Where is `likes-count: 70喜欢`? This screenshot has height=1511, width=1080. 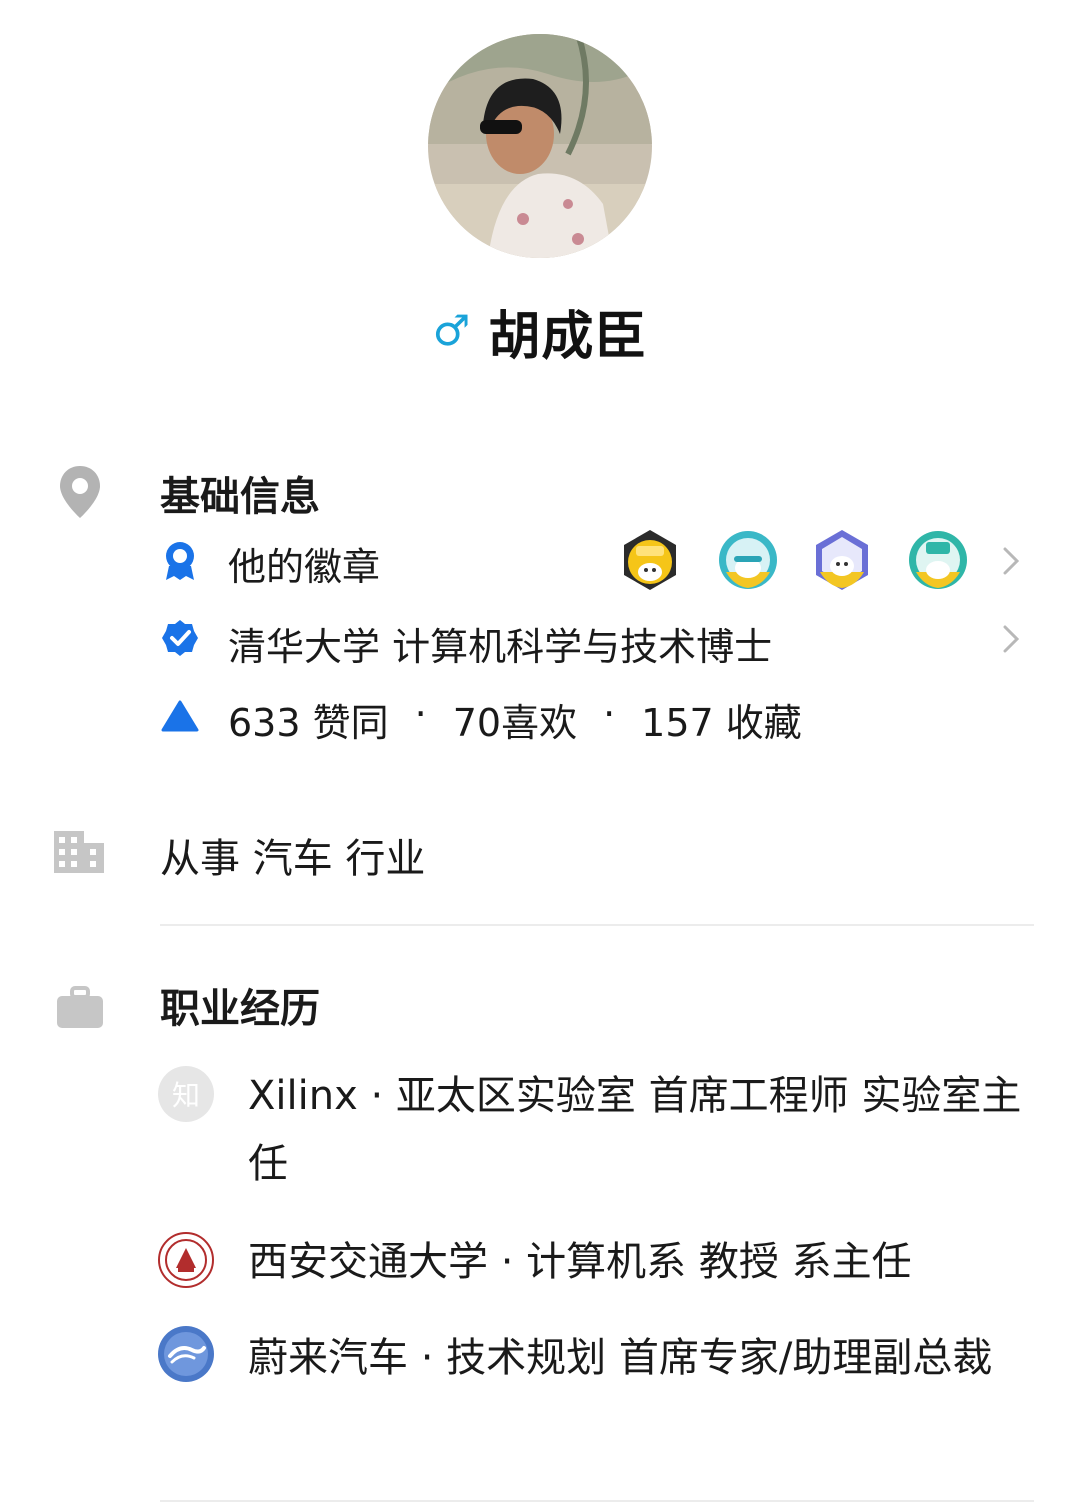
likes-count: 70喜欢 is located at coordinates (515, 723).